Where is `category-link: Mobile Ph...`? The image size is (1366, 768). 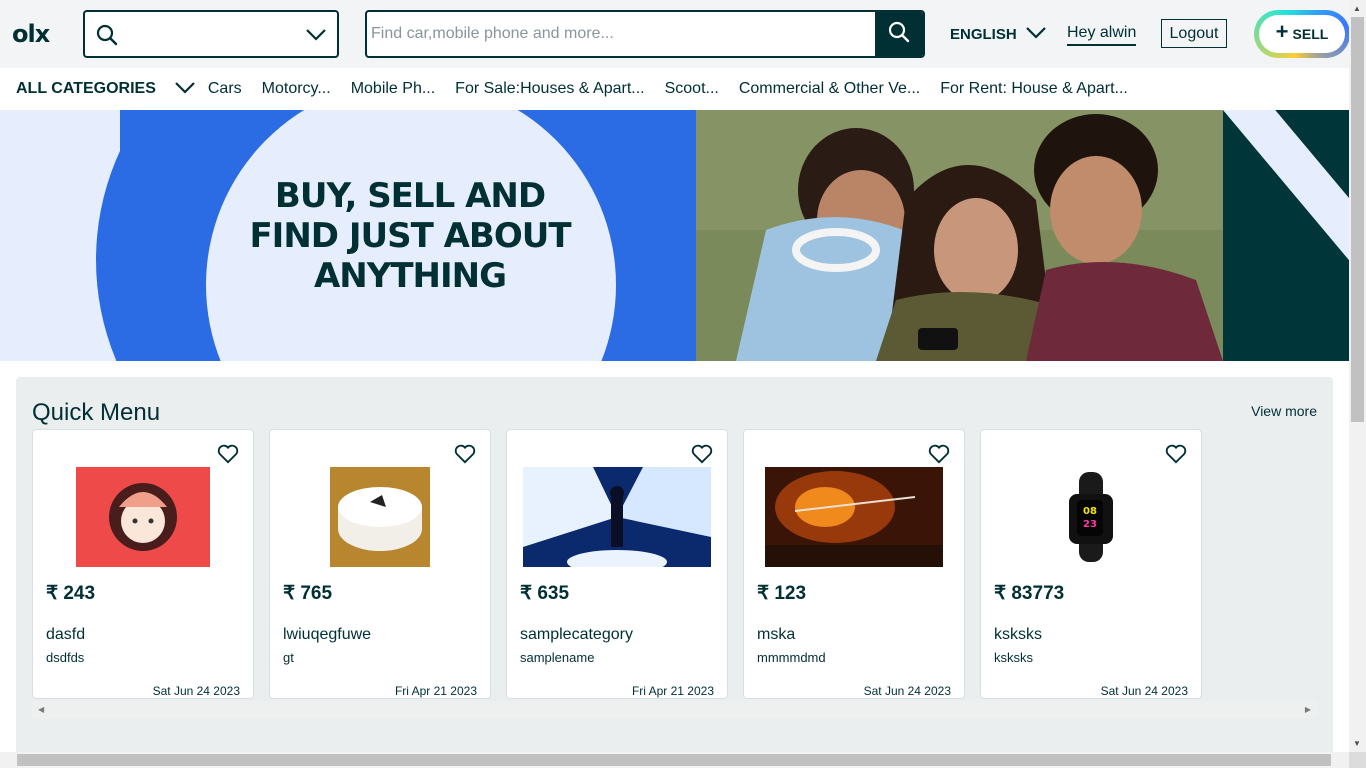
category-link: Mobile Ph... is located at coordinates (393, 89).